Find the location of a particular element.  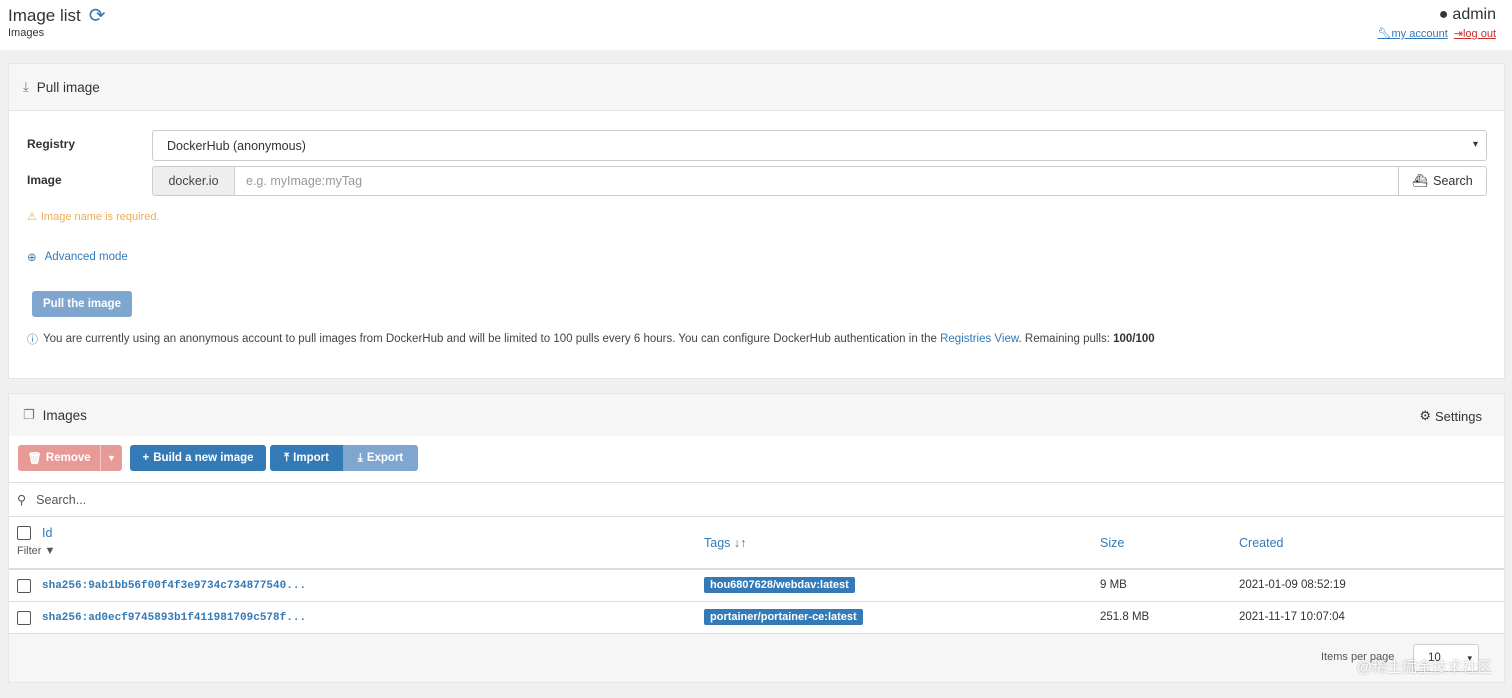

image-created: 2021-11-17 10:07:04 is located at coordinates (1292, 617).